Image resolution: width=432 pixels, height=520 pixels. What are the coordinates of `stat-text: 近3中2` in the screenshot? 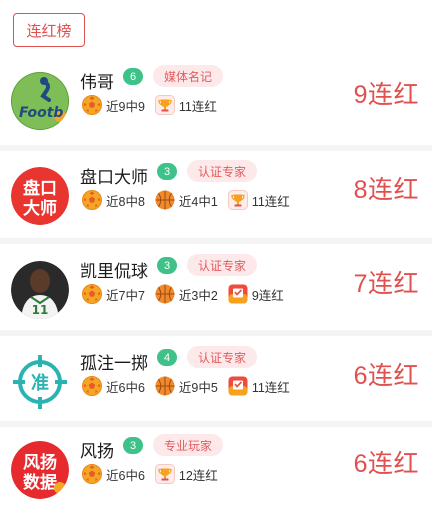 It's located at (198, 295).